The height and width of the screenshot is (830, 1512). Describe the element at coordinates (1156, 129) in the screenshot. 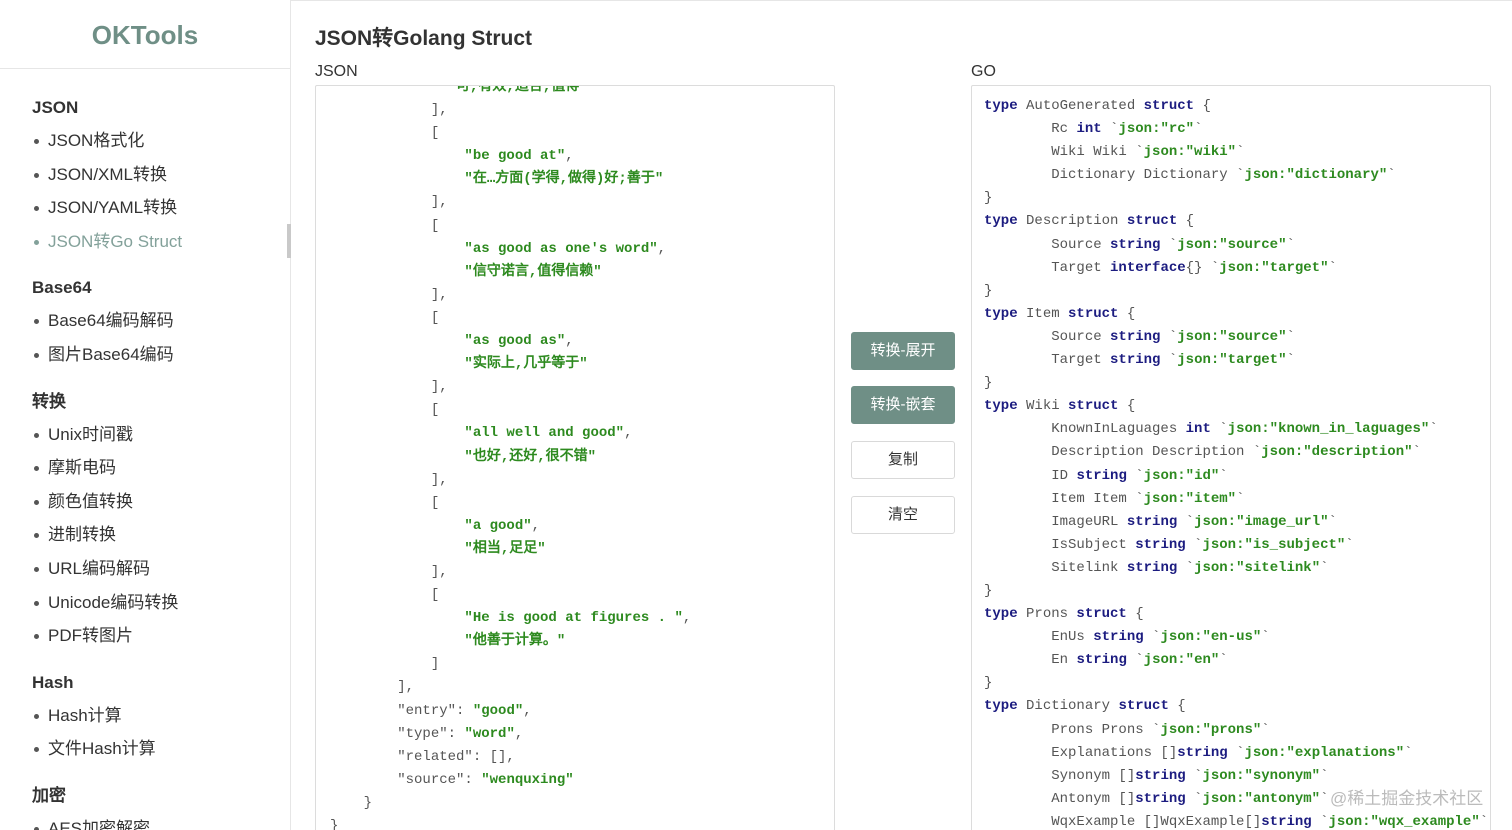

I see `string-token: json:"rc"` at that location.